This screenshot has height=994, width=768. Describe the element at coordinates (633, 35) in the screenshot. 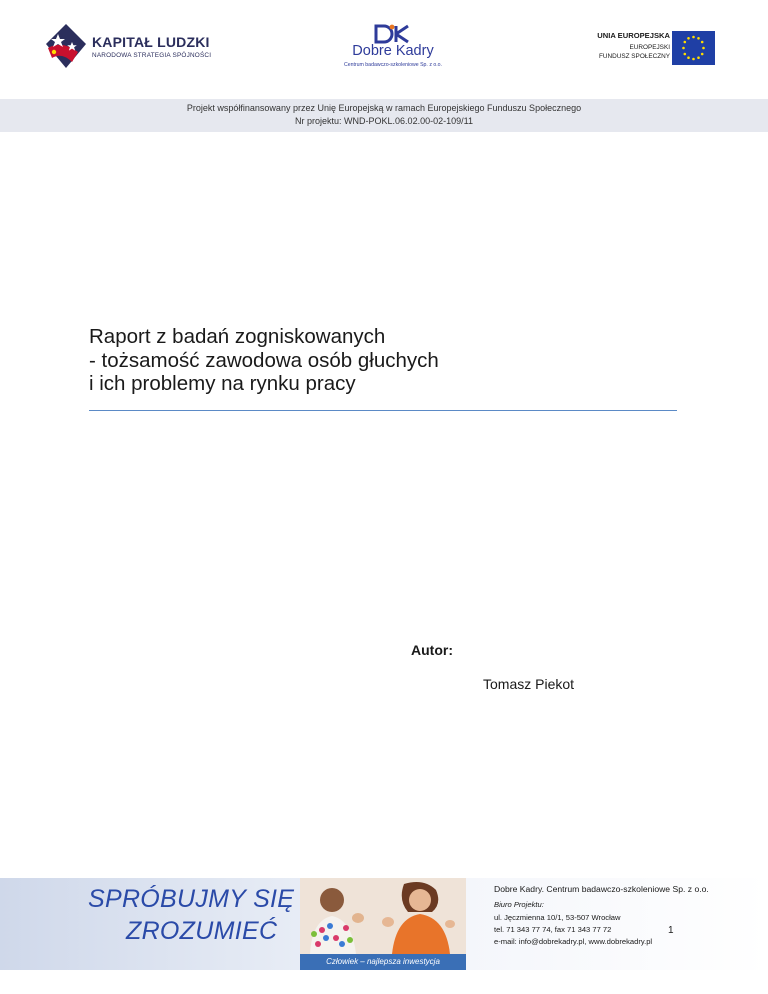

I see `eu-line-1: UNIA EUROPEJSKA` at that location.